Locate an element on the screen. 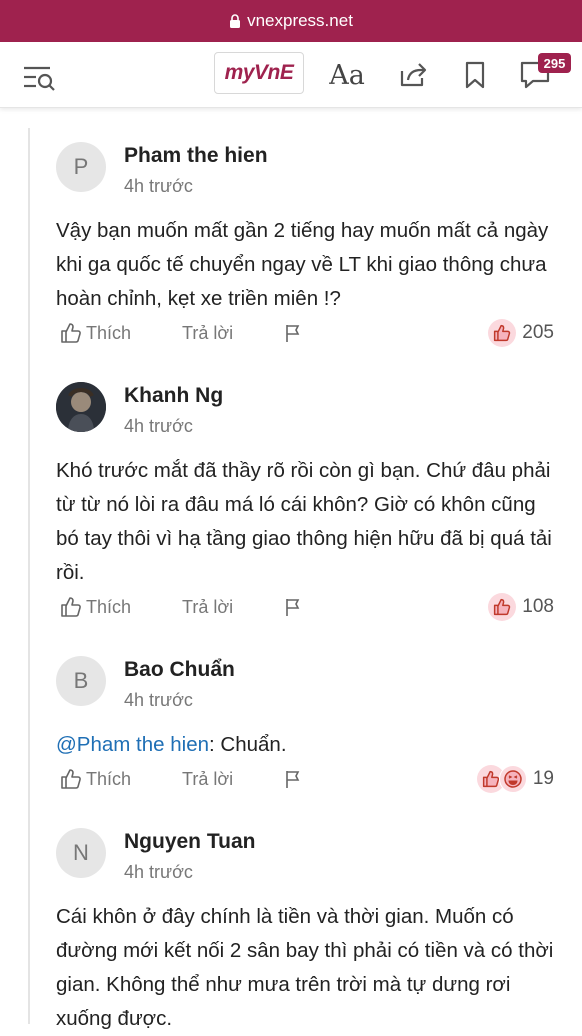 This screenshot has height=1036, width=582. lock-icon is located at coordinates (235, 21).